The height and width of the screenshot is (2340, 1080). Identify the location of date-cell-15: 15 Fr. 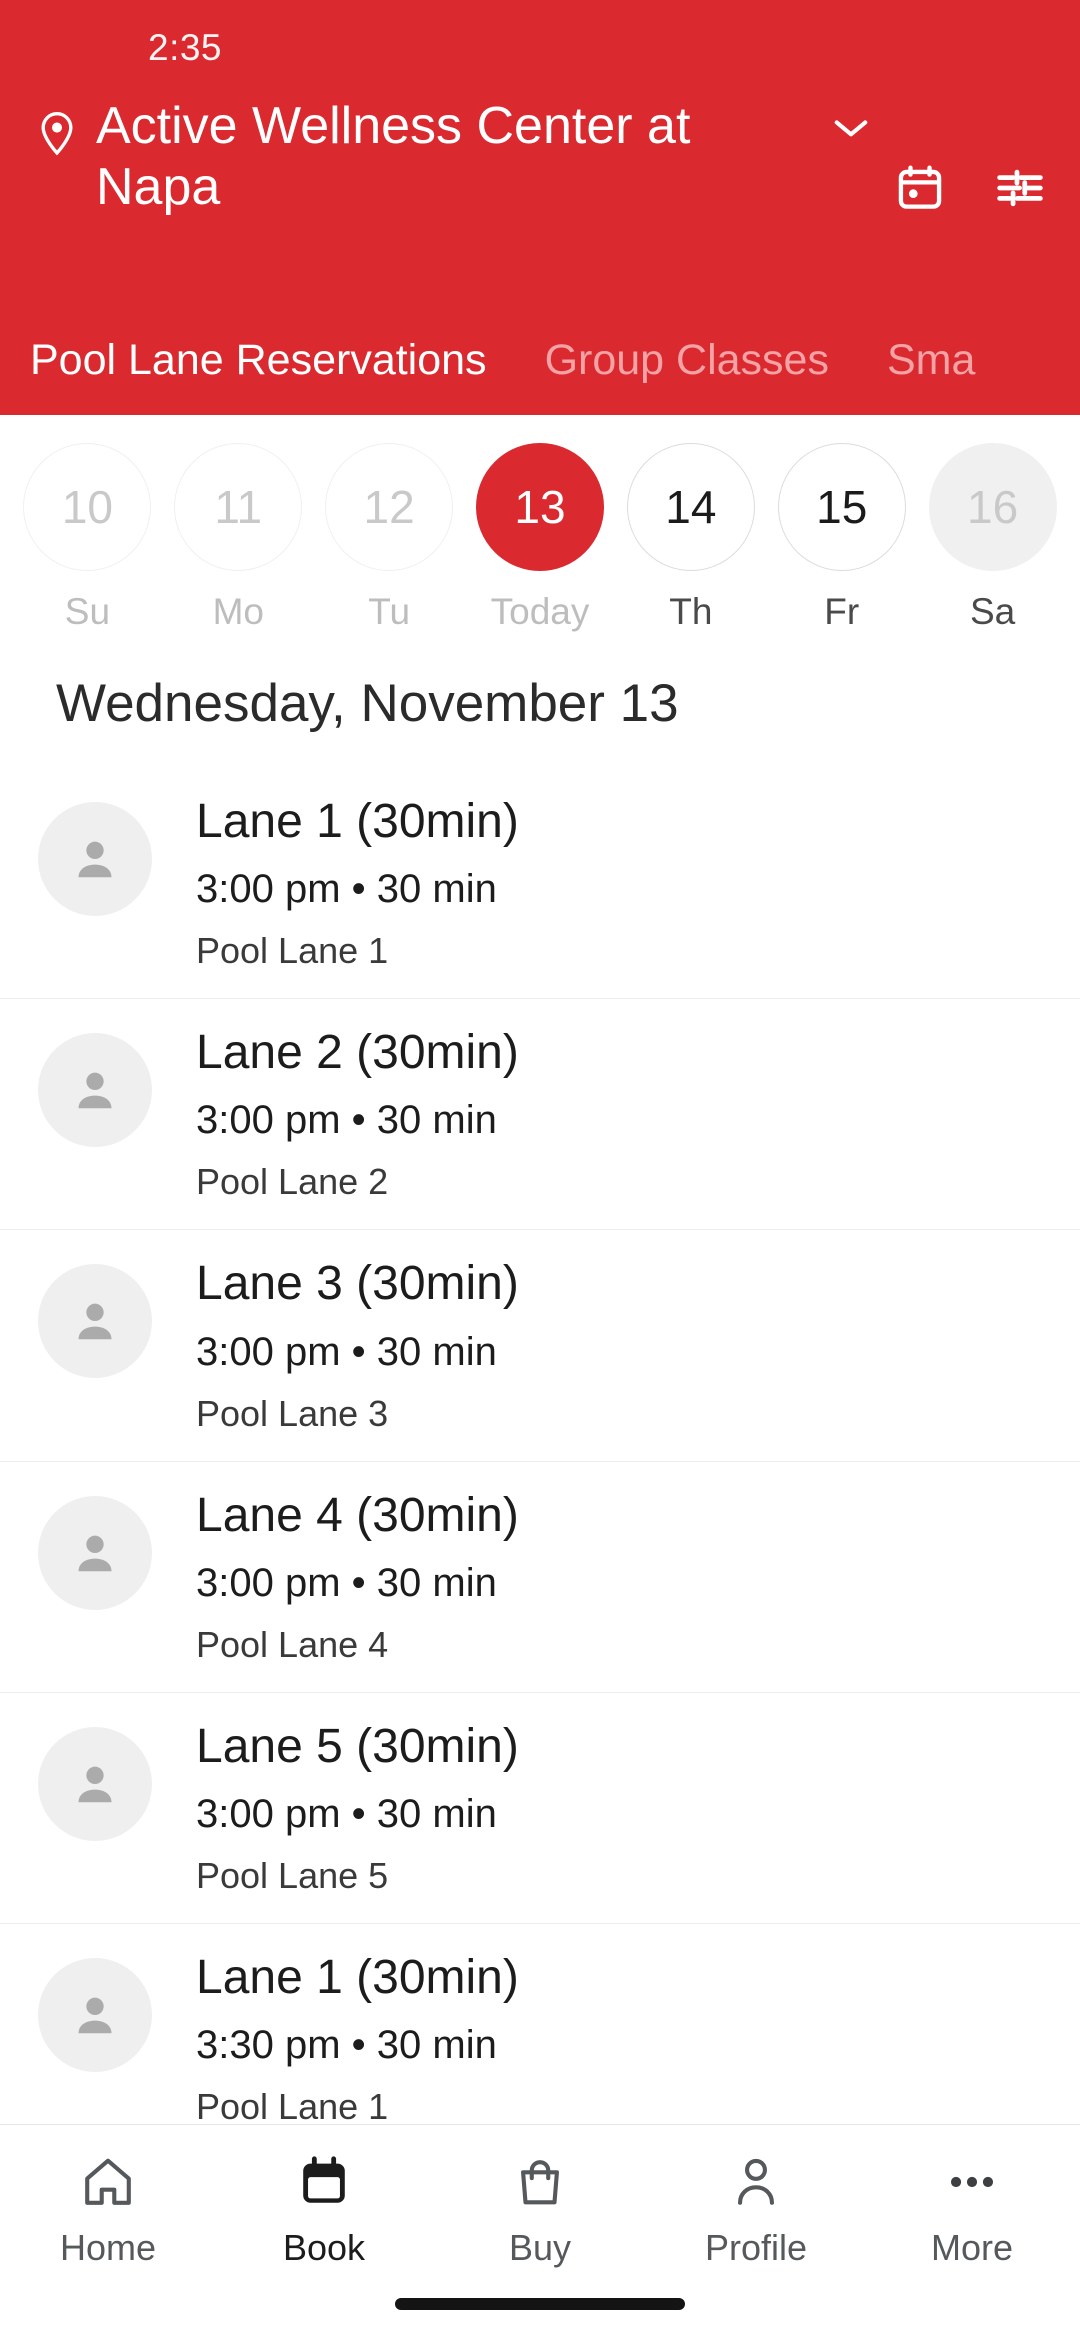
(841, 548).